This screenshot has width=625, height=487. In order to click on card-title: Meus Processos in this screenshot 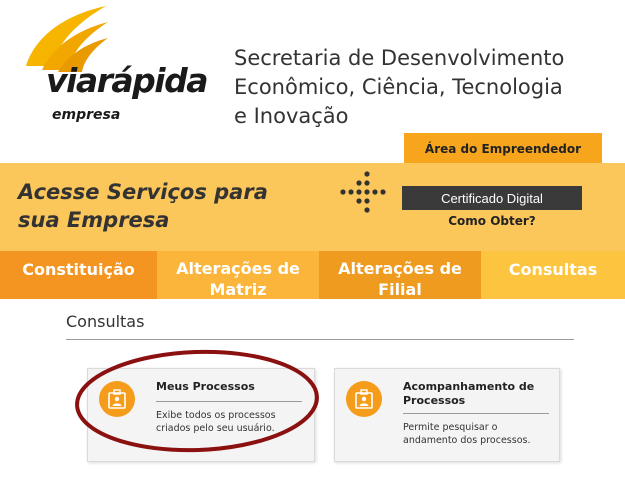, I will do `click(205, 386)`.